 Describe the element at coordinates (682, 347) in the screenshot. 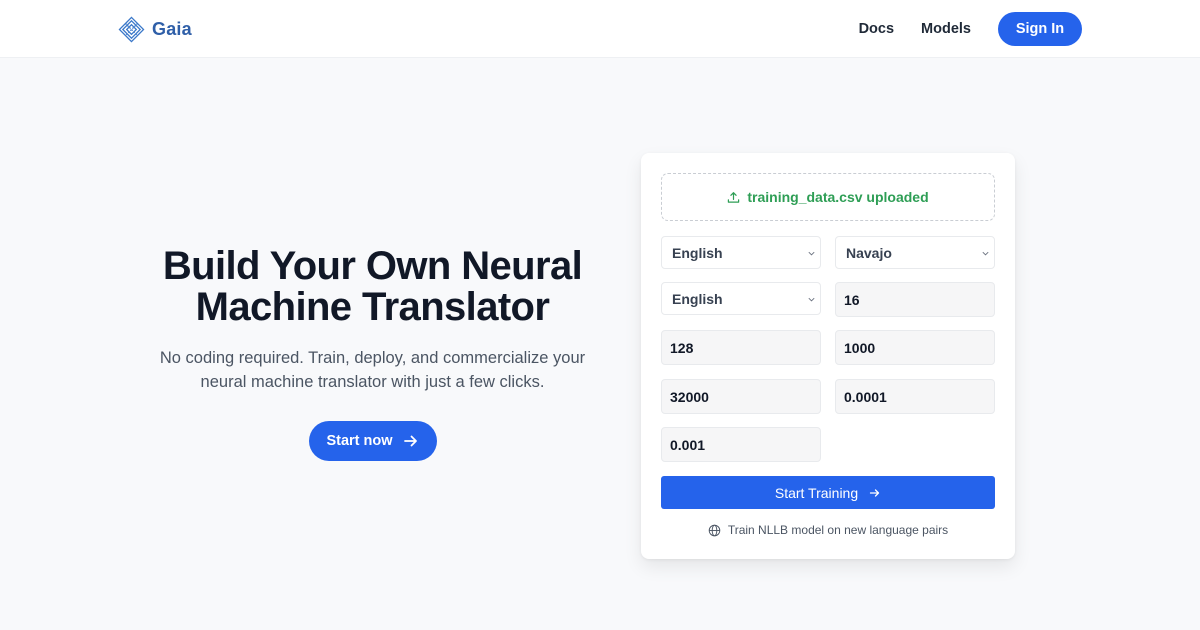

I see `param-input-2-value: 128` at that location.